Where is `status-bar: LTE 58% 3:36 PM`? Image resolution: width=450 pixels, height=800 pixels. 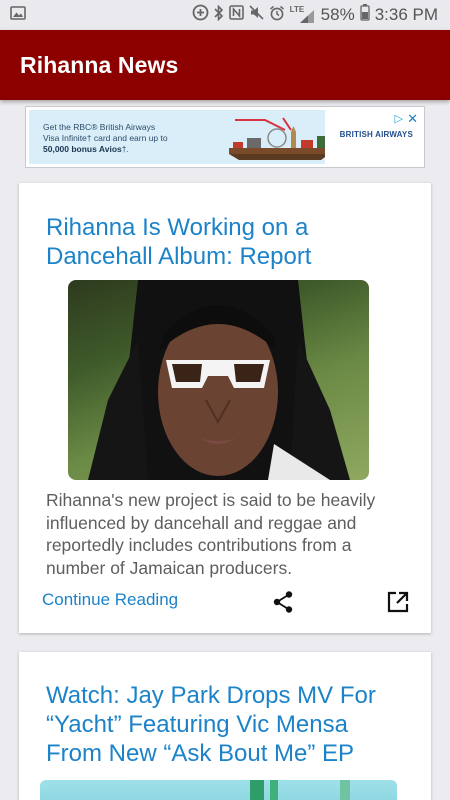 status-bar: LTE 58% 3:36 PM is located at coordinates (225, 15).